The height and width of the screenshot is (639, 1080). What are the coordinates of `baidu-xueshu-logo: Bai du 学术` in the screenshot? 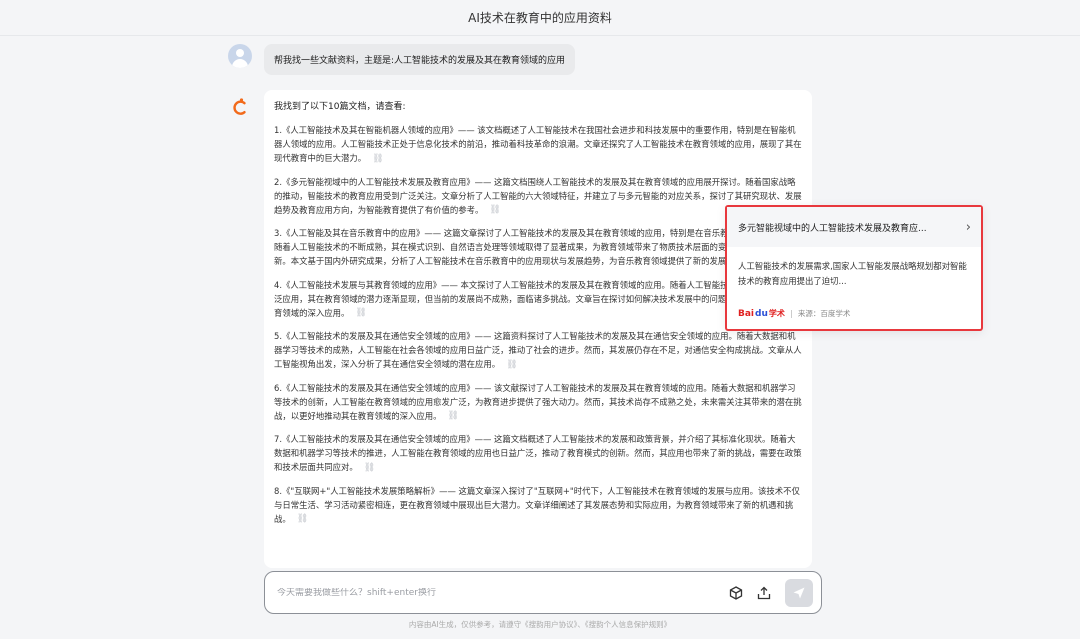 It's located at (761, 313).